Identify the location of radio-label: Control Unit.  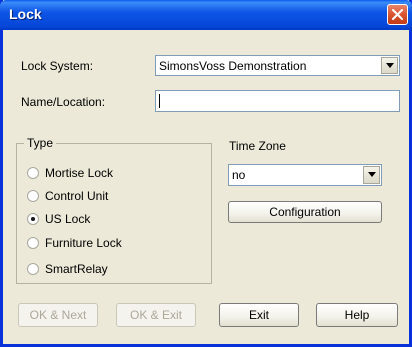
(77, 196).